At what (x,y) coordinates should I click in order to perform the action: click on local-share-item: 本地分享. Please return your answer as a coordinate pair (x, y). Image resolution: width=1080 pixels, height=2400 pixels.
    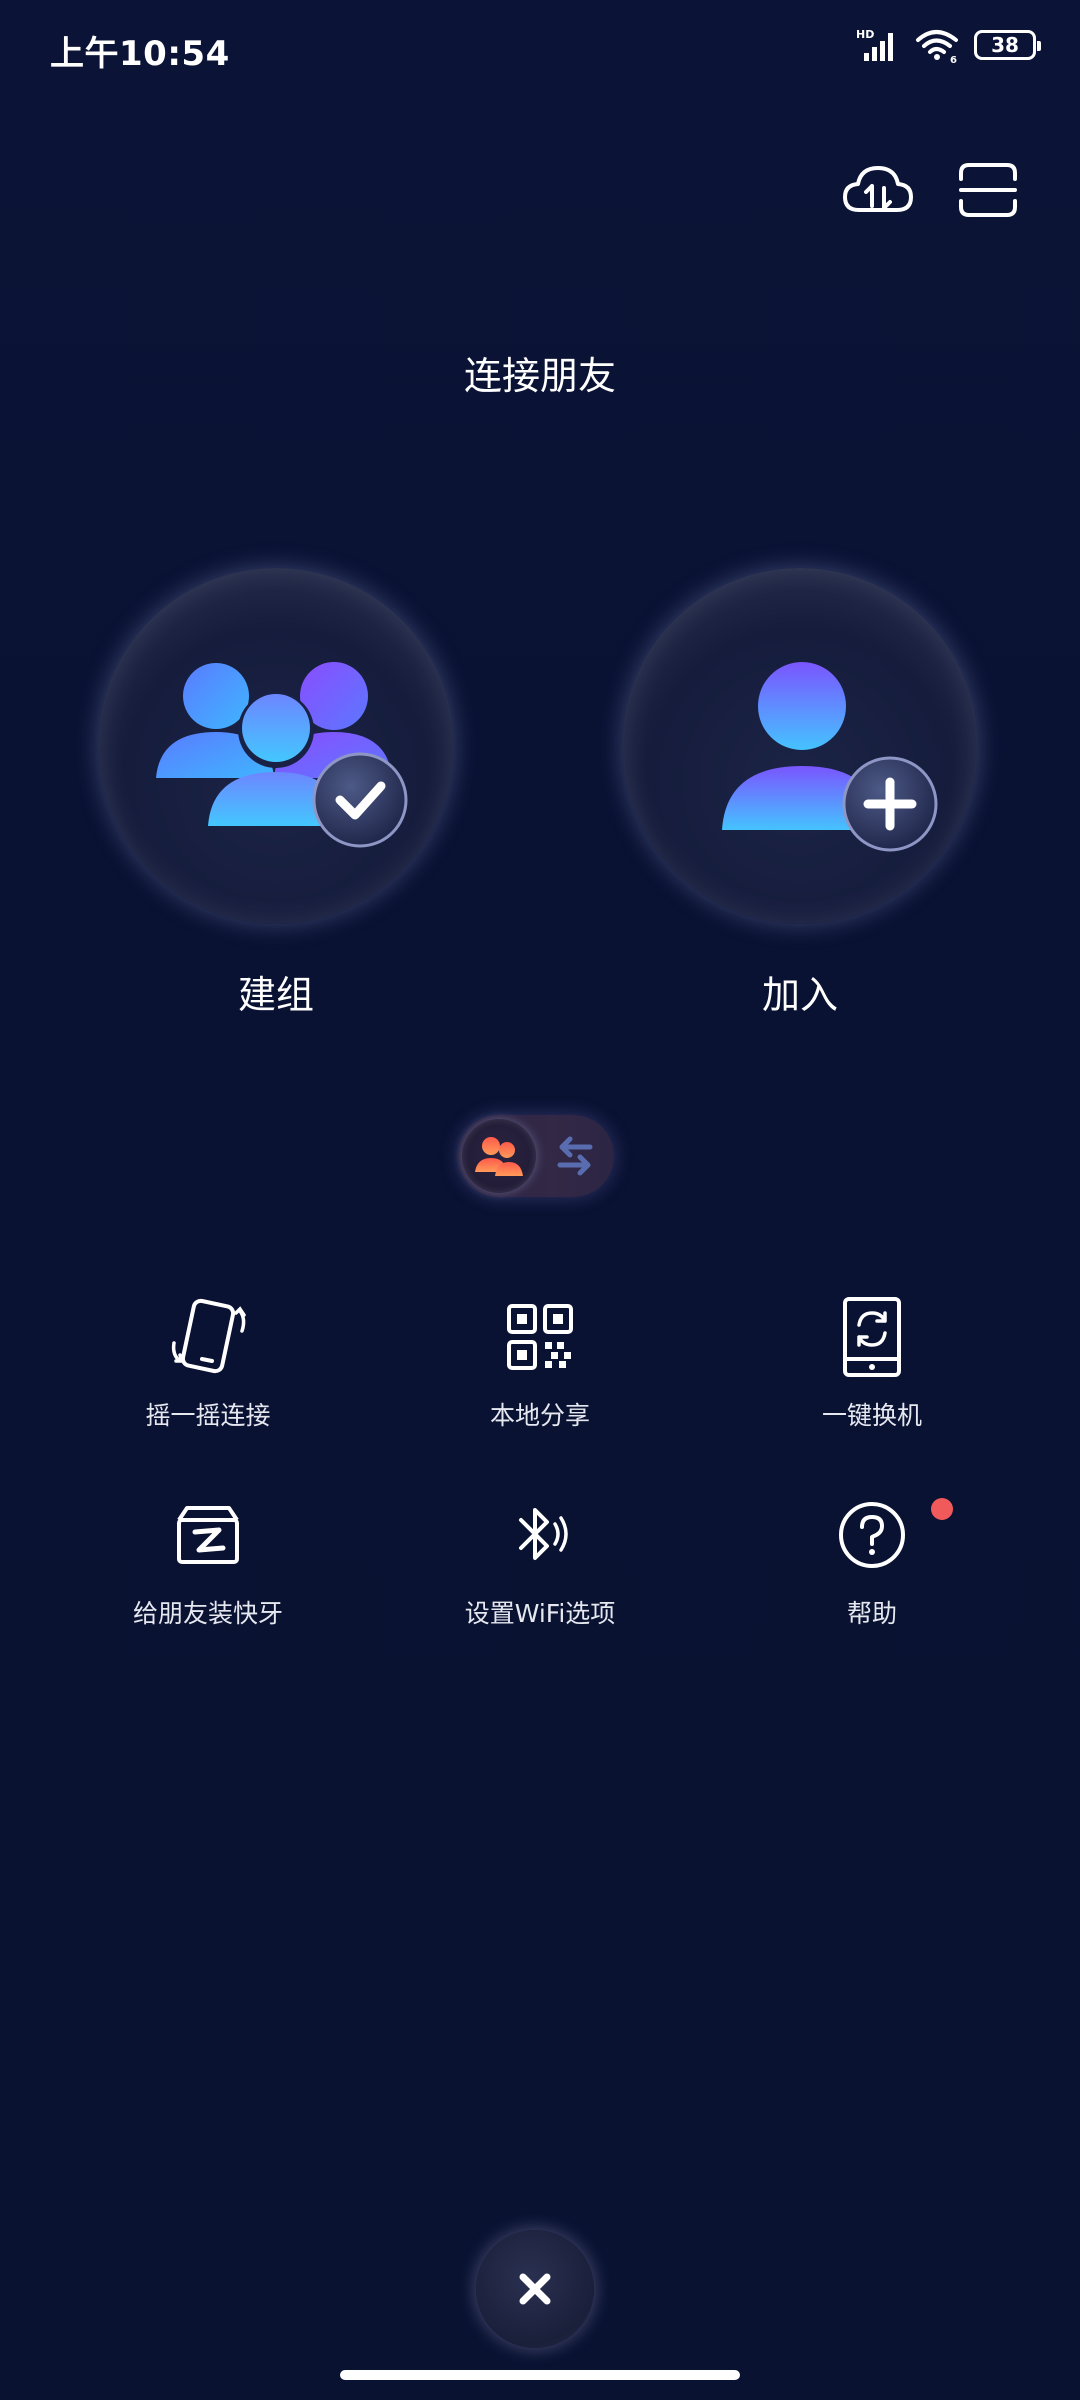
    Looking at the image, I should click on (540, 1362).